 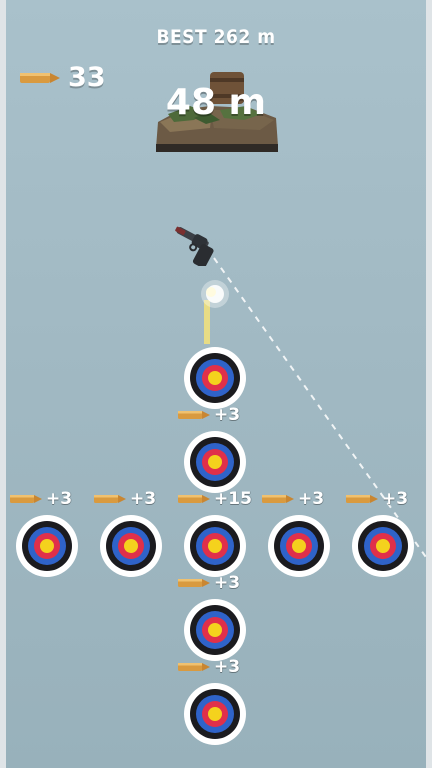 I want to click on bonus-value: +15, so click(x=233, y=499).